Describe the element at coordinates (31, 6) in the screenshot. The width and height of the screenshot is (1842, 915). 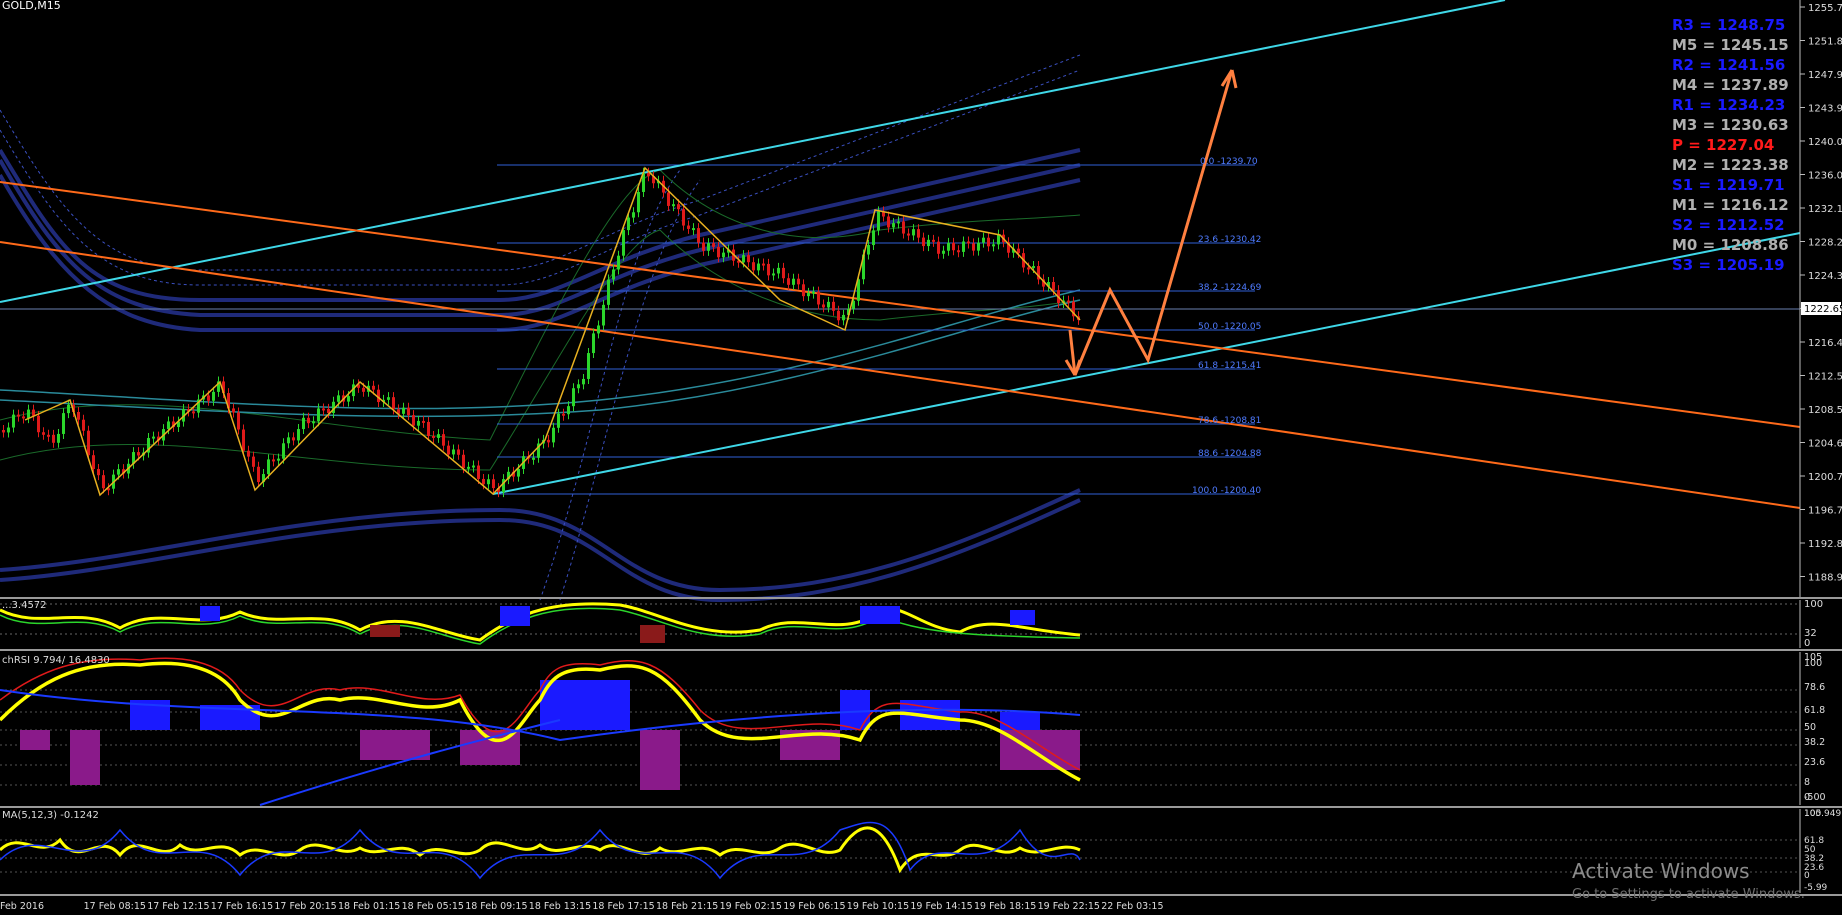
I see `symbol-label: GOLD,M15` at that location.